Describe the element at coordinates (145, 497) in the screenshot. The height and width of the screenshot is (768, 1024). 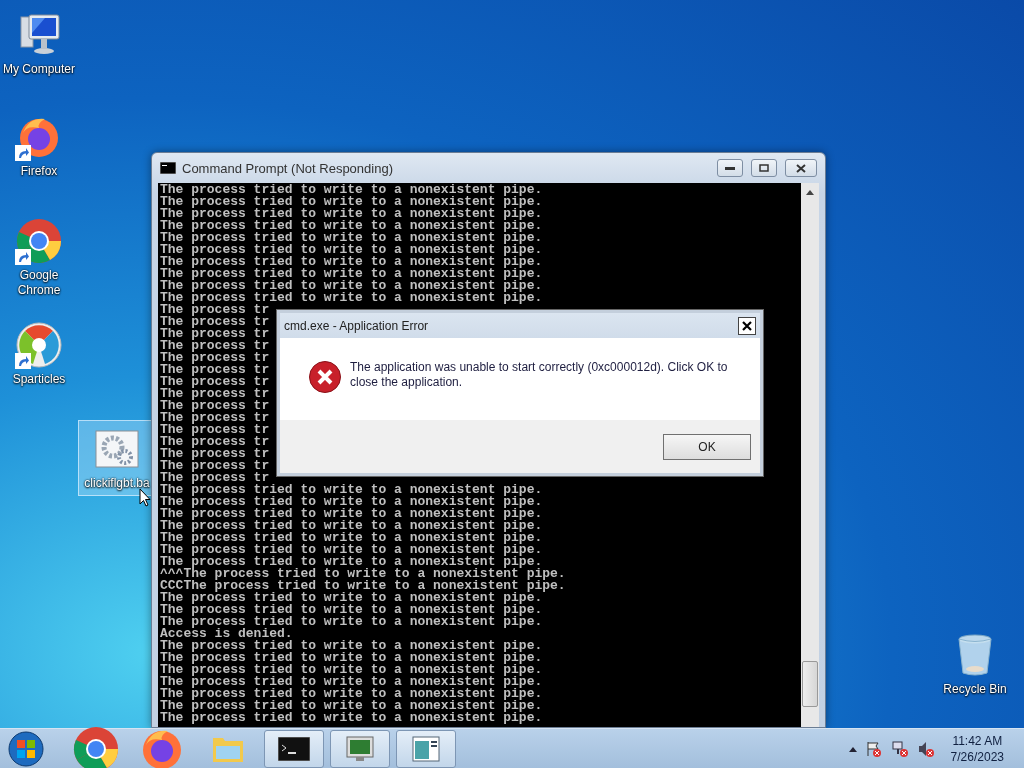
I see `mouse-cursor-icon` at that location.